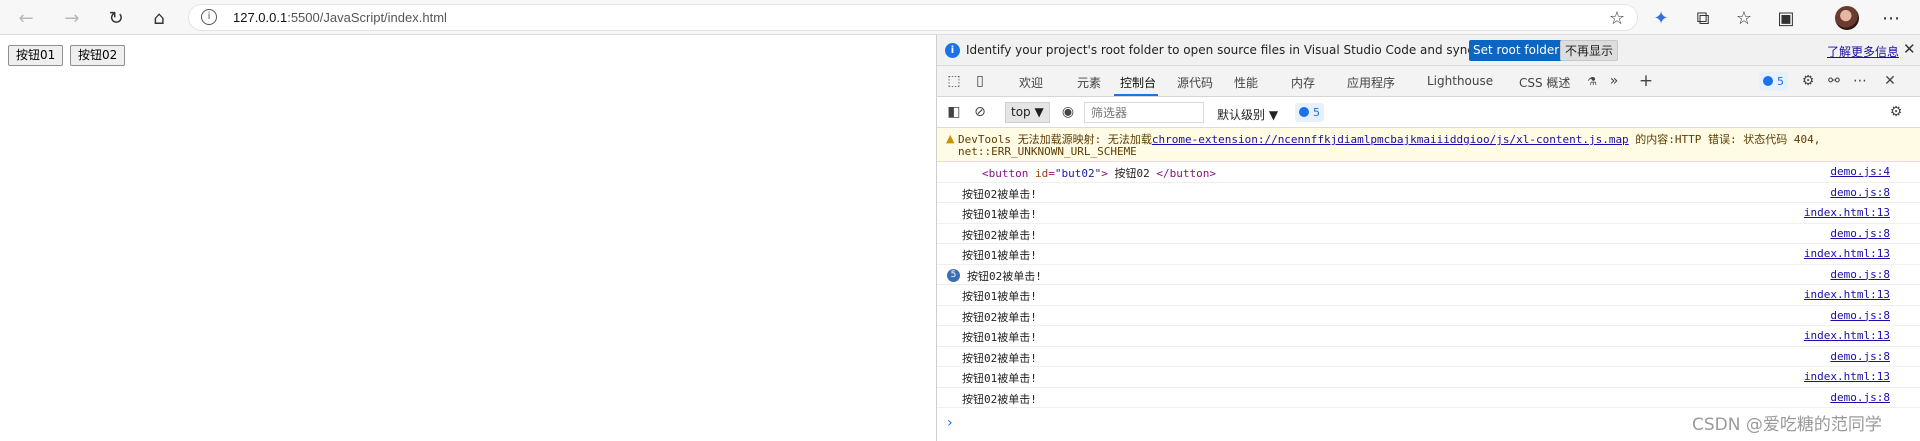 The width and height of the screenshot is (1920, 441). Describe the element at coordinates (1428, 112) in the screenshot. I see `console-filterbar: ◧ ⊘ top ▼ ◉ 默认级别 ▼ 5 ⚙` at that location.